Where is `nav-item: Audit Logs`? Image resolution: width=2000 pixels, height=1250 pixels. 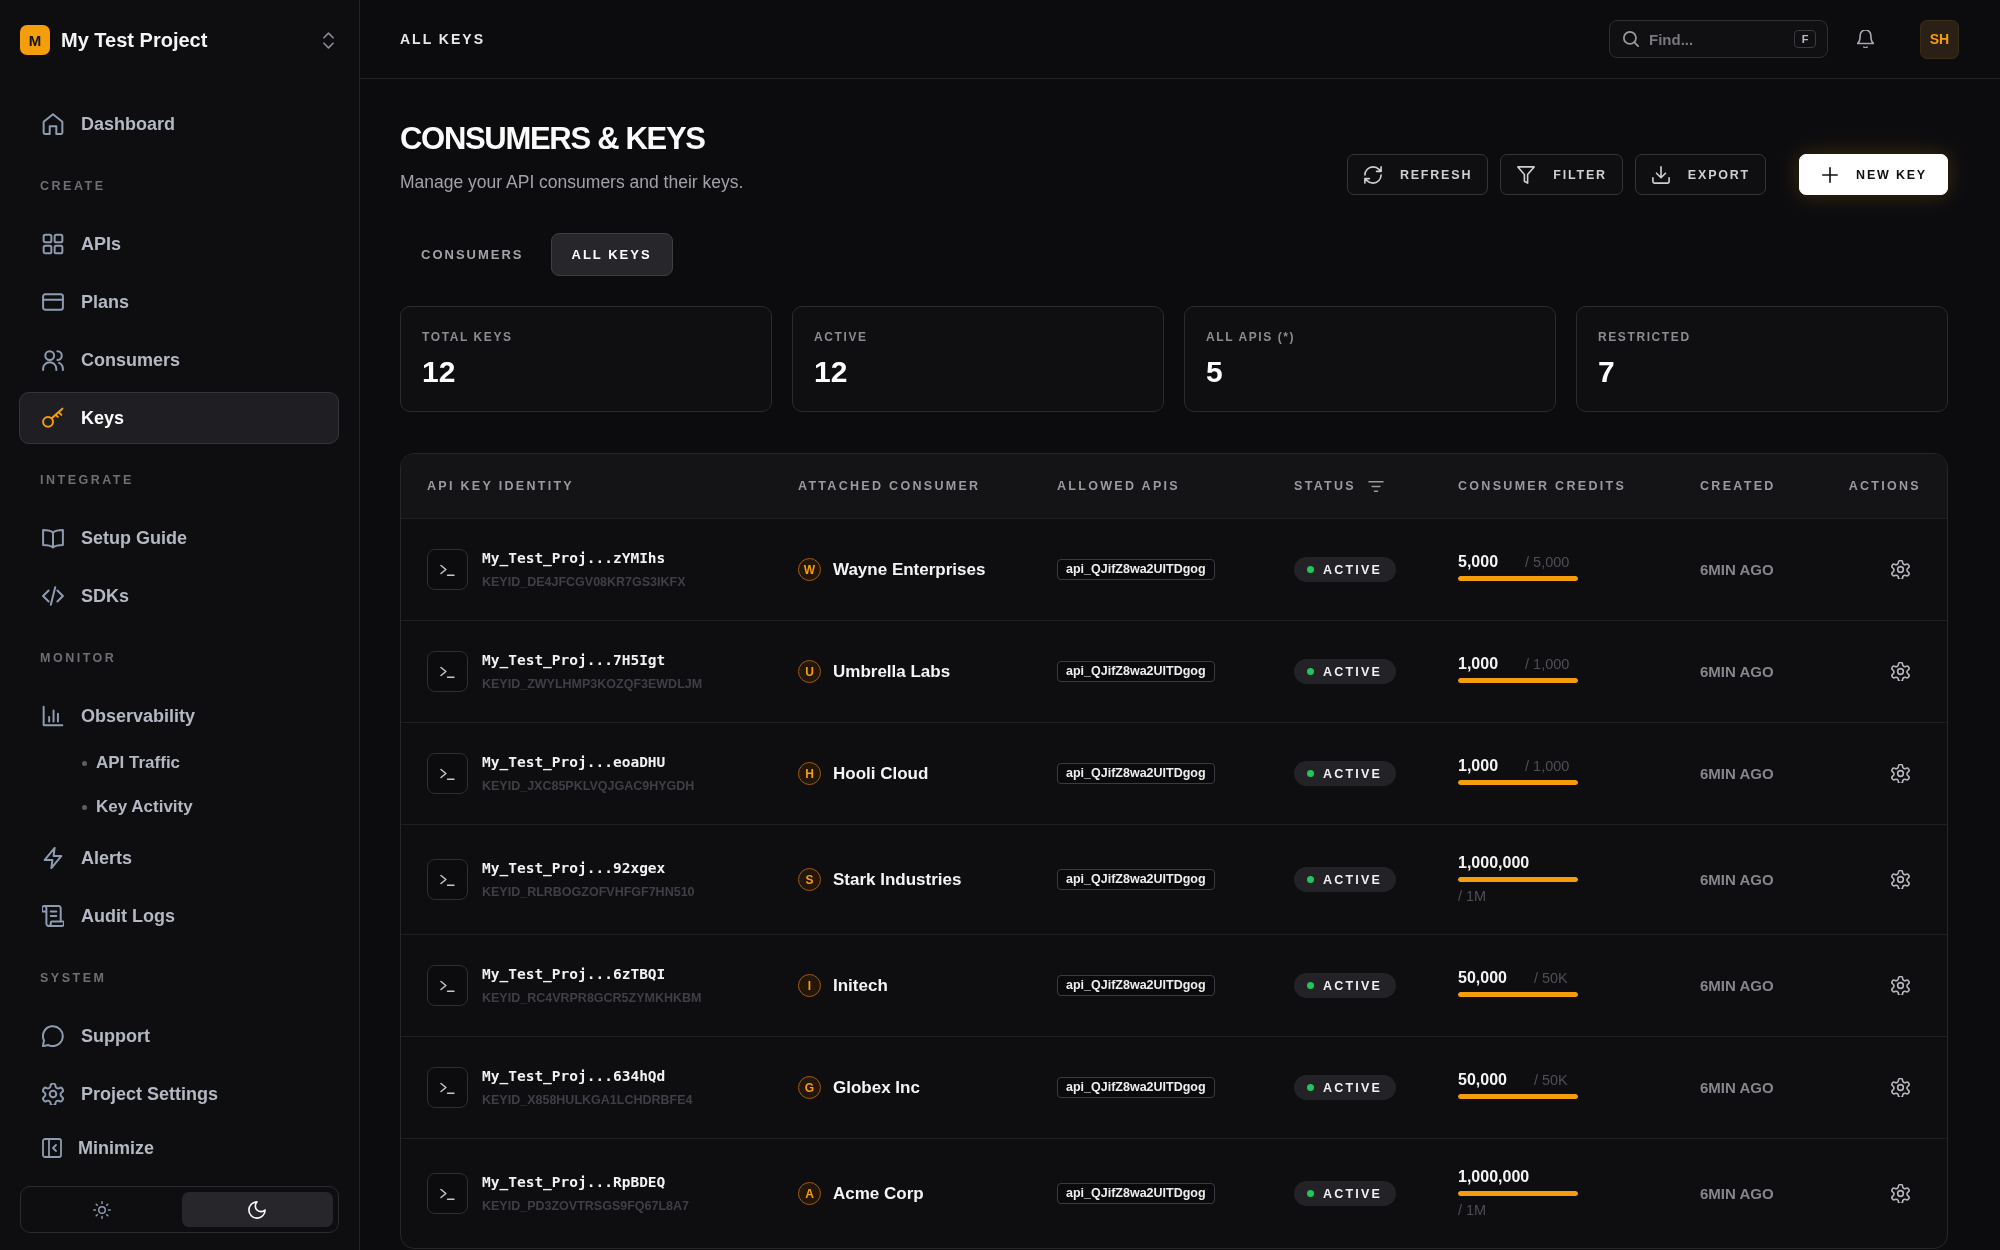 nav-item: Audit Logs is located at coordinates (179, 916).